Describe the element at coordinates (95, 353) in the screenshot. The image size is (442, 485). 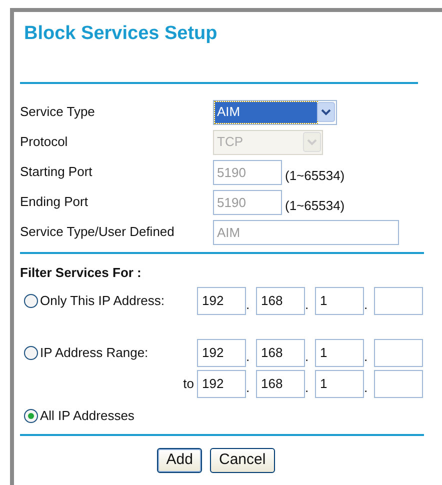
I see `radio-label: IP Address Range:` at that location.